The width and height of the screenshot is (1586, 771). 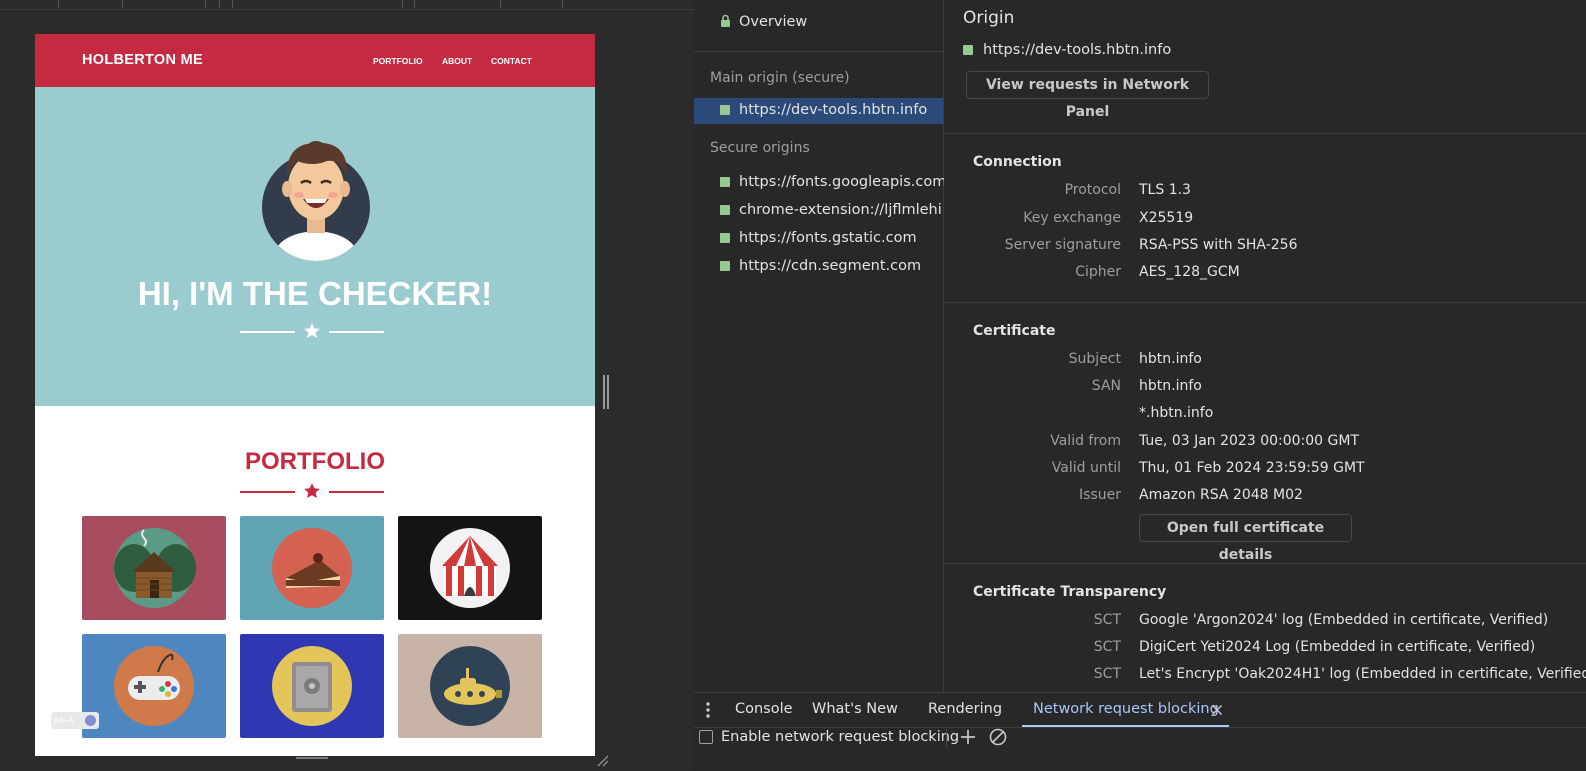 I want to click on submarine-icon, so click(x=470, y=686).